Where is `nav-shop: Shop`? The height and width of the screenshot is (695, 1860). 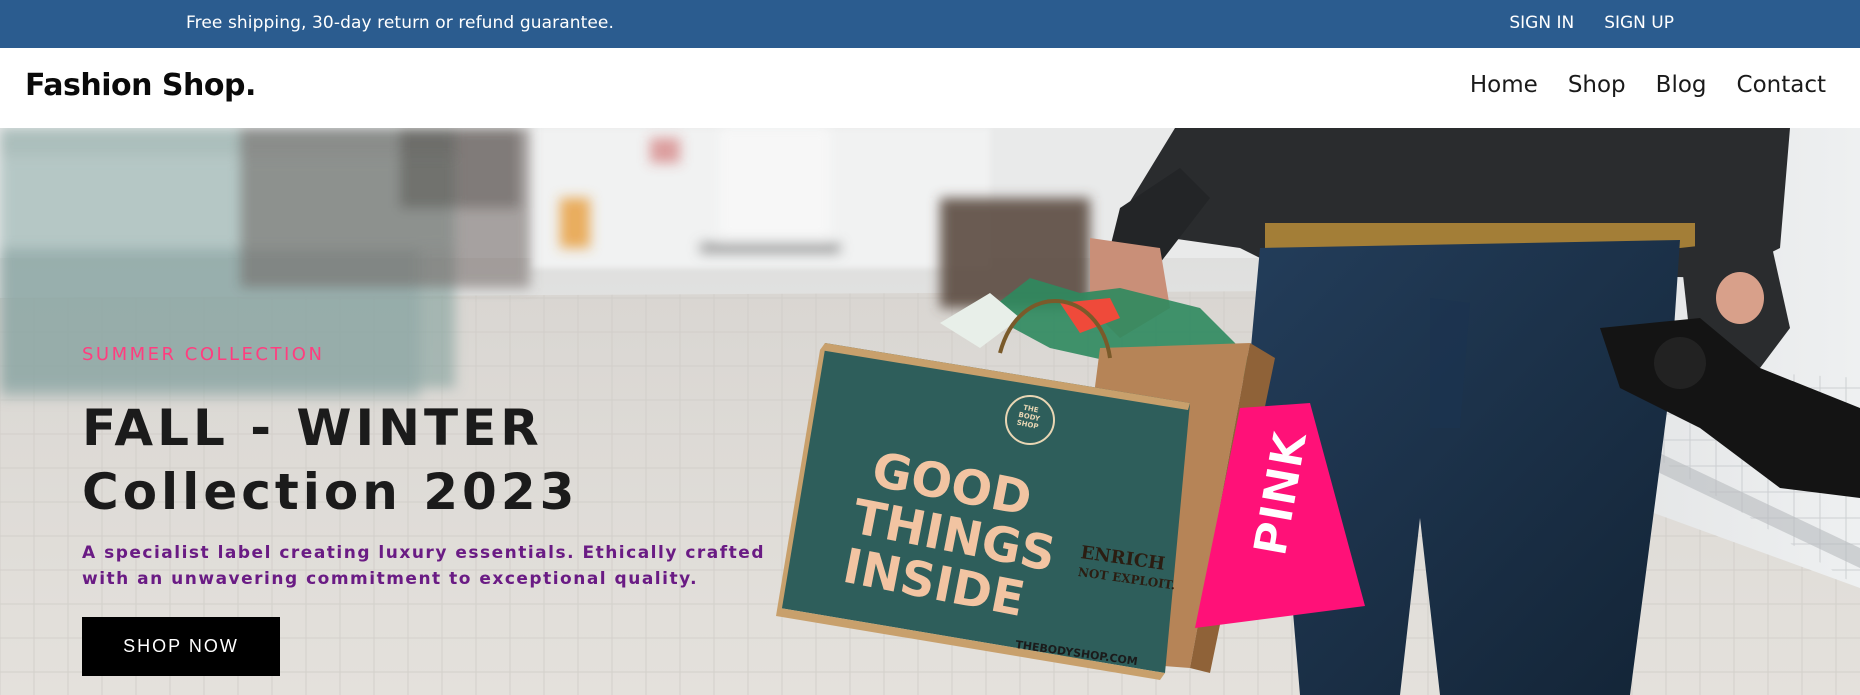 nav-shop: Shop is located at coordinates (1597, 85).